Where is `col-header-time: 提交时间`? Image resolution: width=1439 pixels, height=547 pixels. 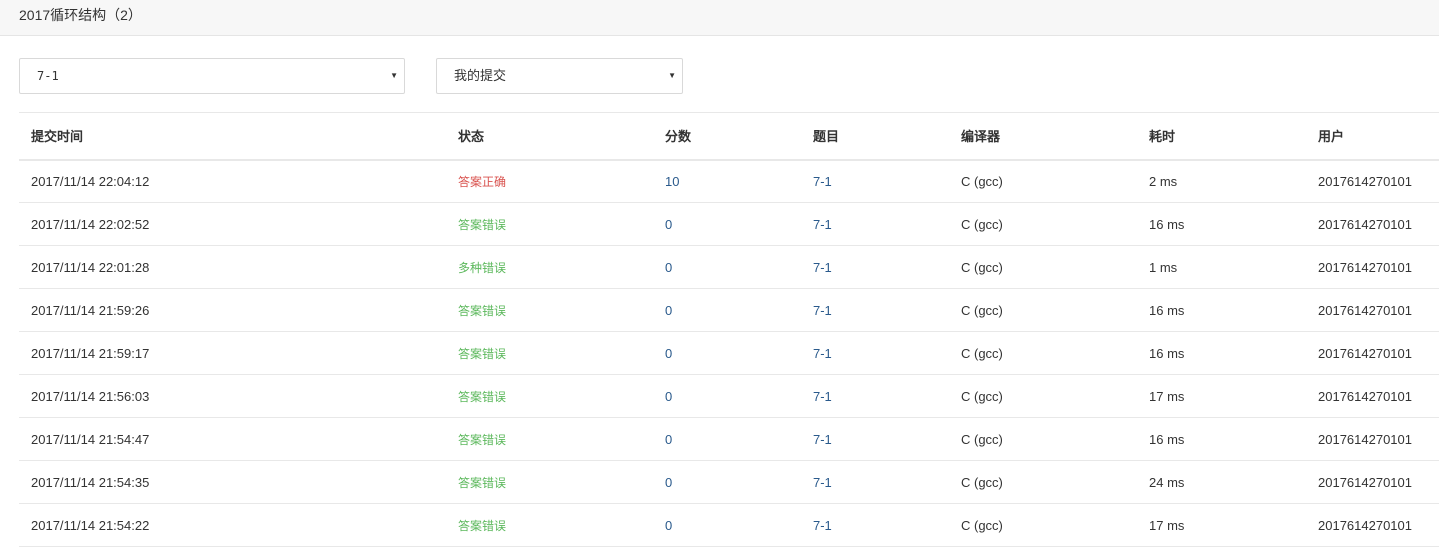 col-header-time: 提交时间 is located at coordinates (232, 136).